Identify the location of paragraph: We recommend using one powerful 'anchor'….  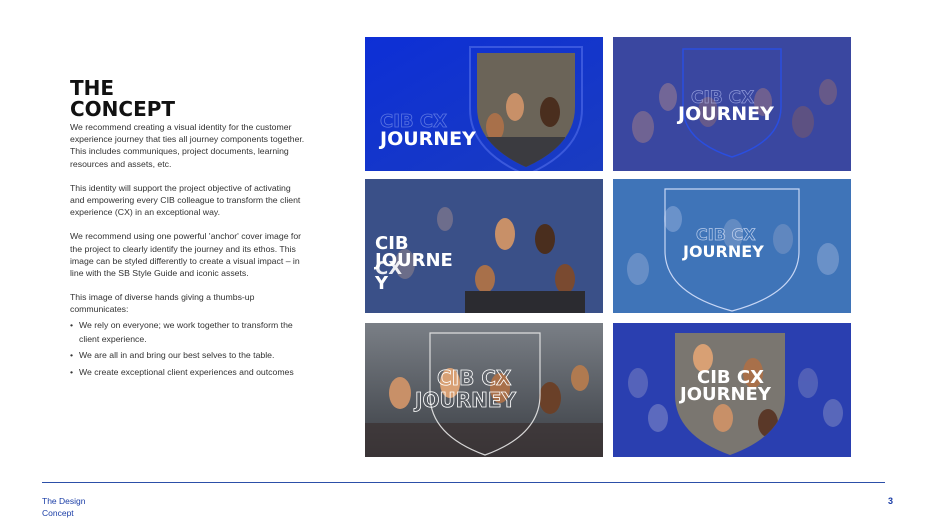
(186, 255).